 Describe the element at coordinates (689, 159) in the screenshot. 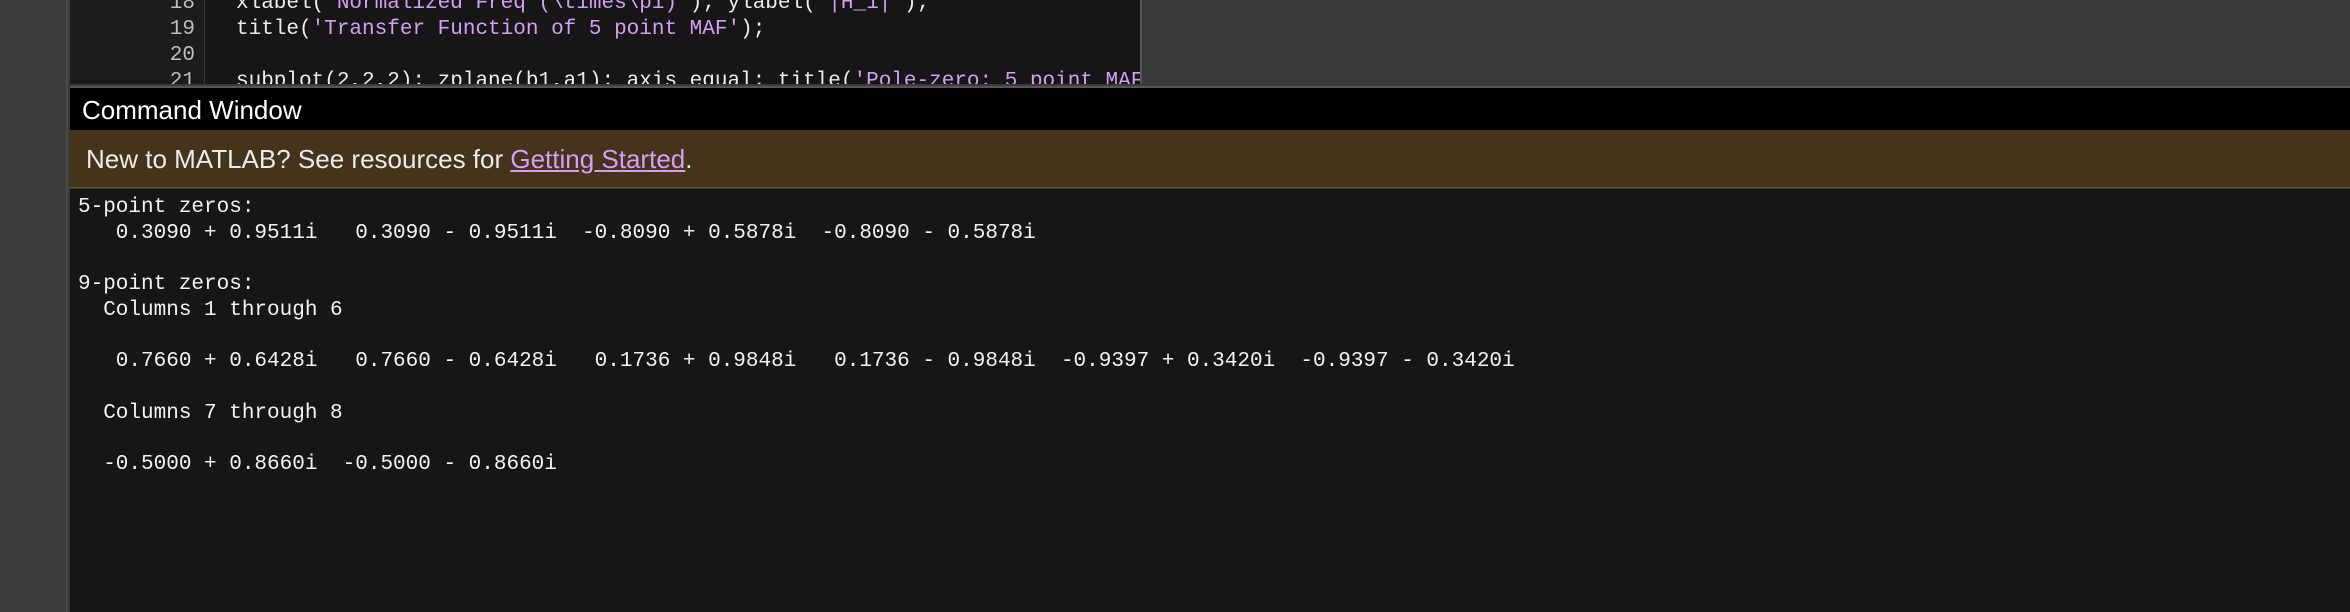

I see `banner-period: .` at that location.